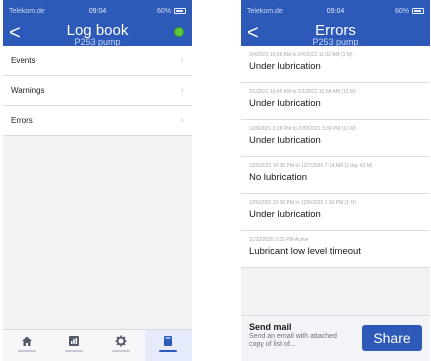 This screenshot has height=361, width=431. Describe the element at coordinates (97, 61) in the screenshot. I see `menu-item-events: Events ›` at that location.